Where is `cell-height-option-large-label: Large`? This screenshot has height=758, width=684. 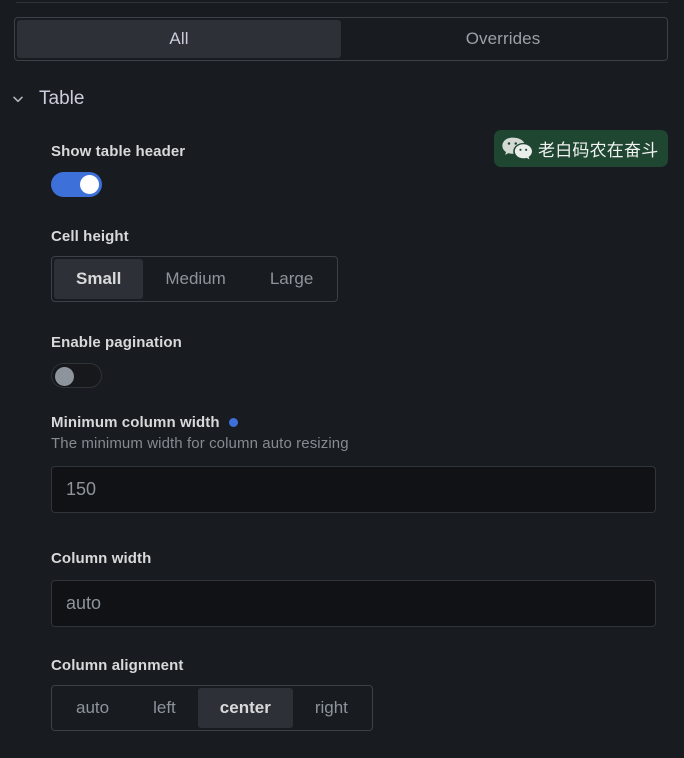 cell-height-option-large-label: Large is located at coordinates (291, 278).